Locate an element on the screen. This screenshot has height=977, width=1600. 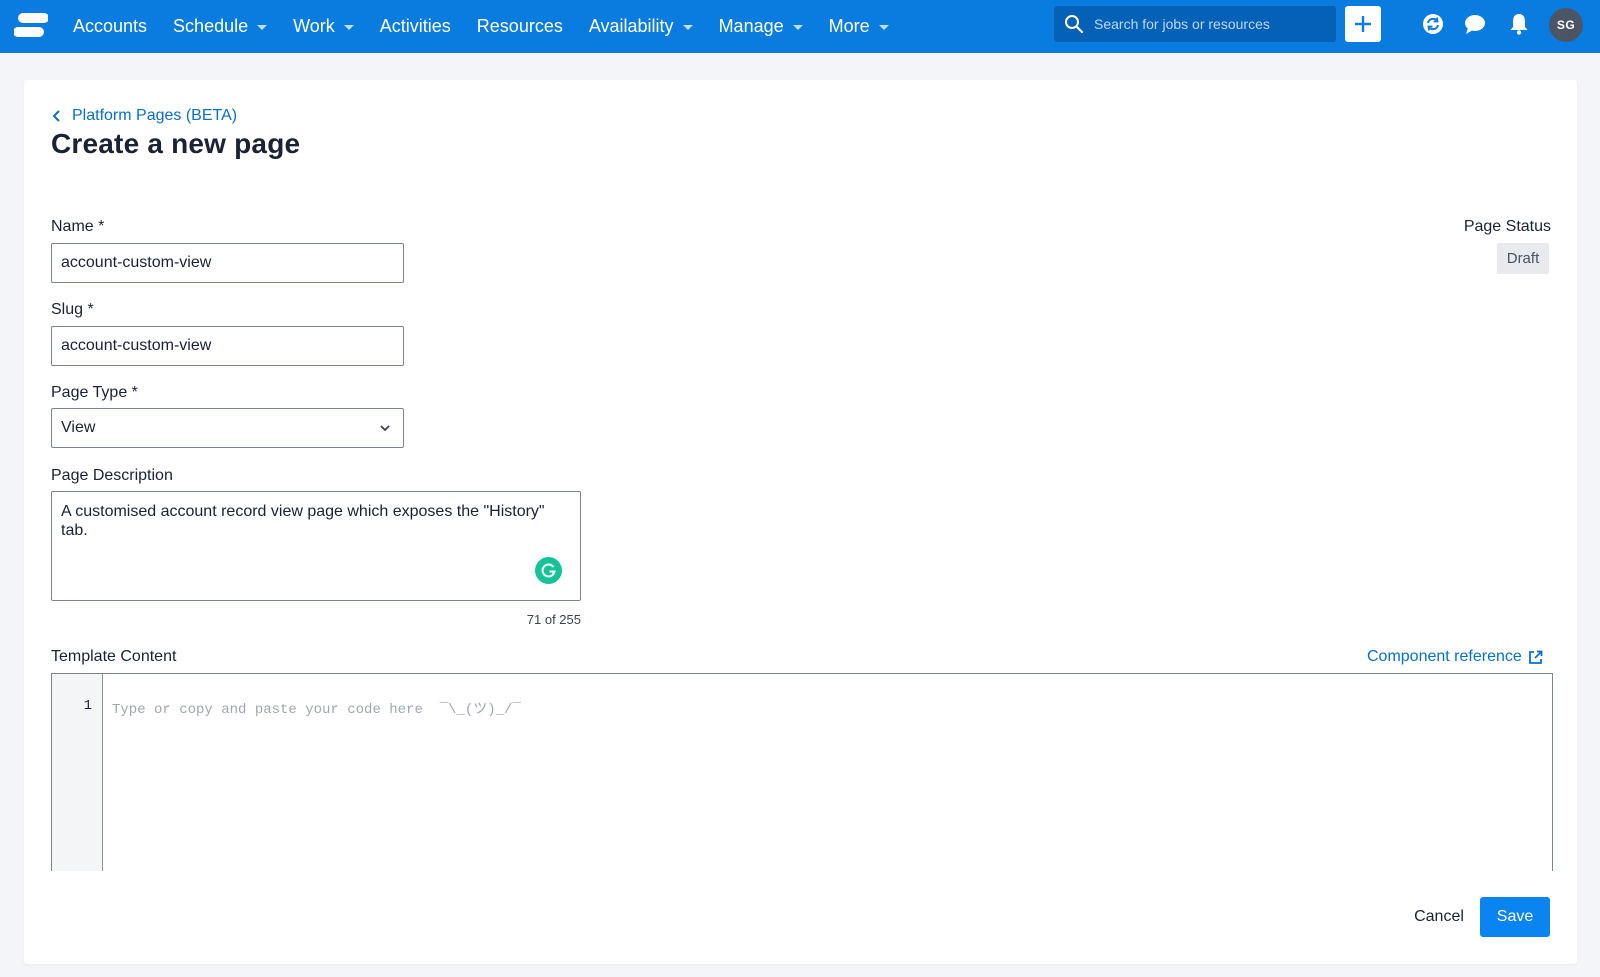
grammarly-button is located at coordinates (548, 570).